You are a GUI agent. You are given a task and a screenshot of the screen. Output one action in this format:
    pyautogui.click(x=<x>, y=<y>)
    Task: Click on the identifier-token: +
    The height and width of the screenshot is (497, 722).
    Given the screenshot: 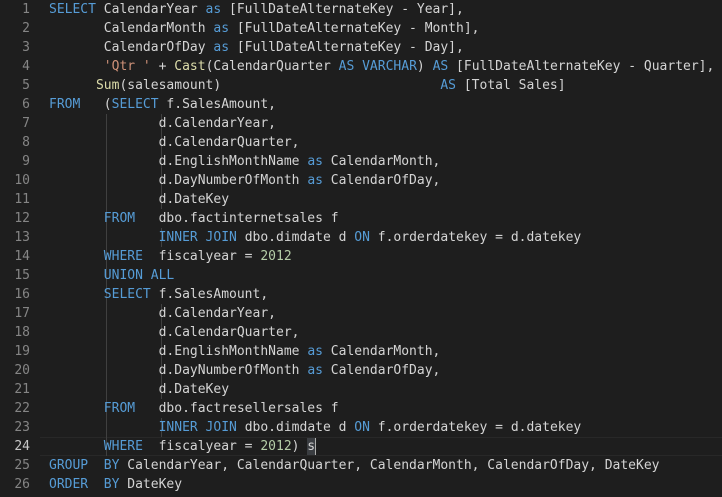 What is the action you would take?
    pyautogui.click(x=162, y=66)
    